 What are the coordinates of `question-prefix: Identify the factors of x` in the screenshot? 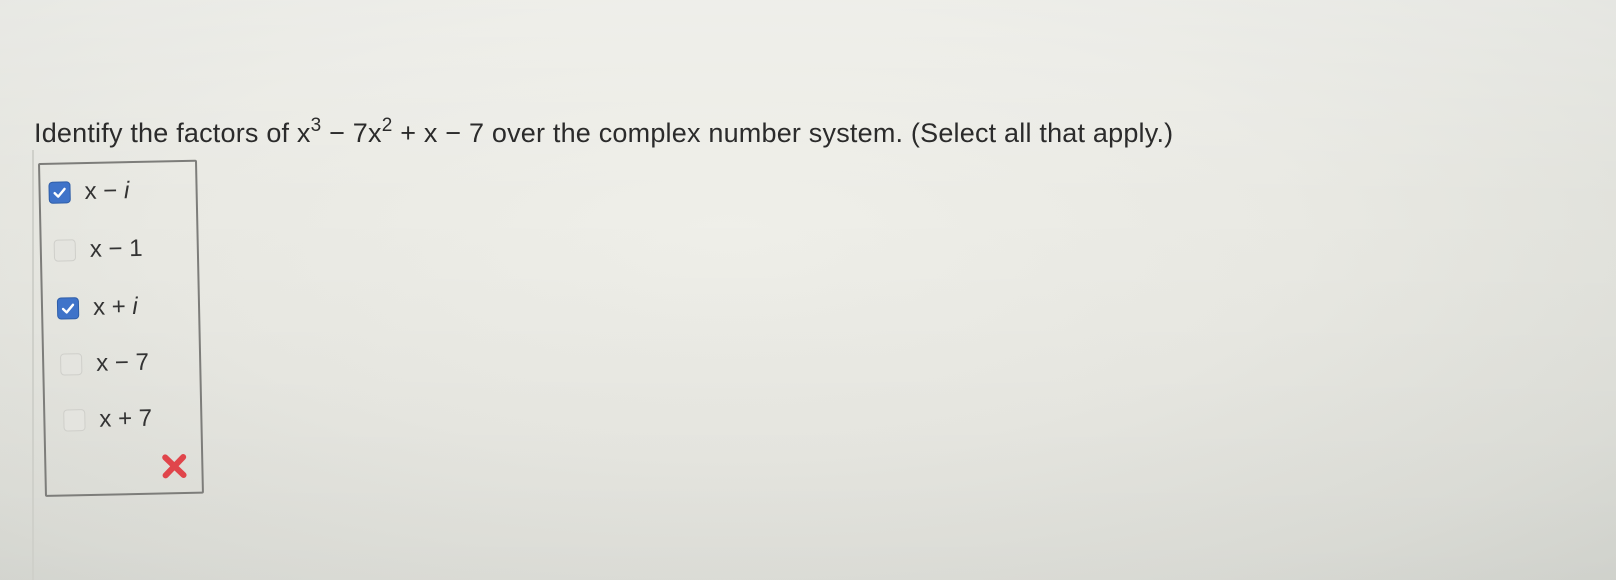 It's located at (172, 133).